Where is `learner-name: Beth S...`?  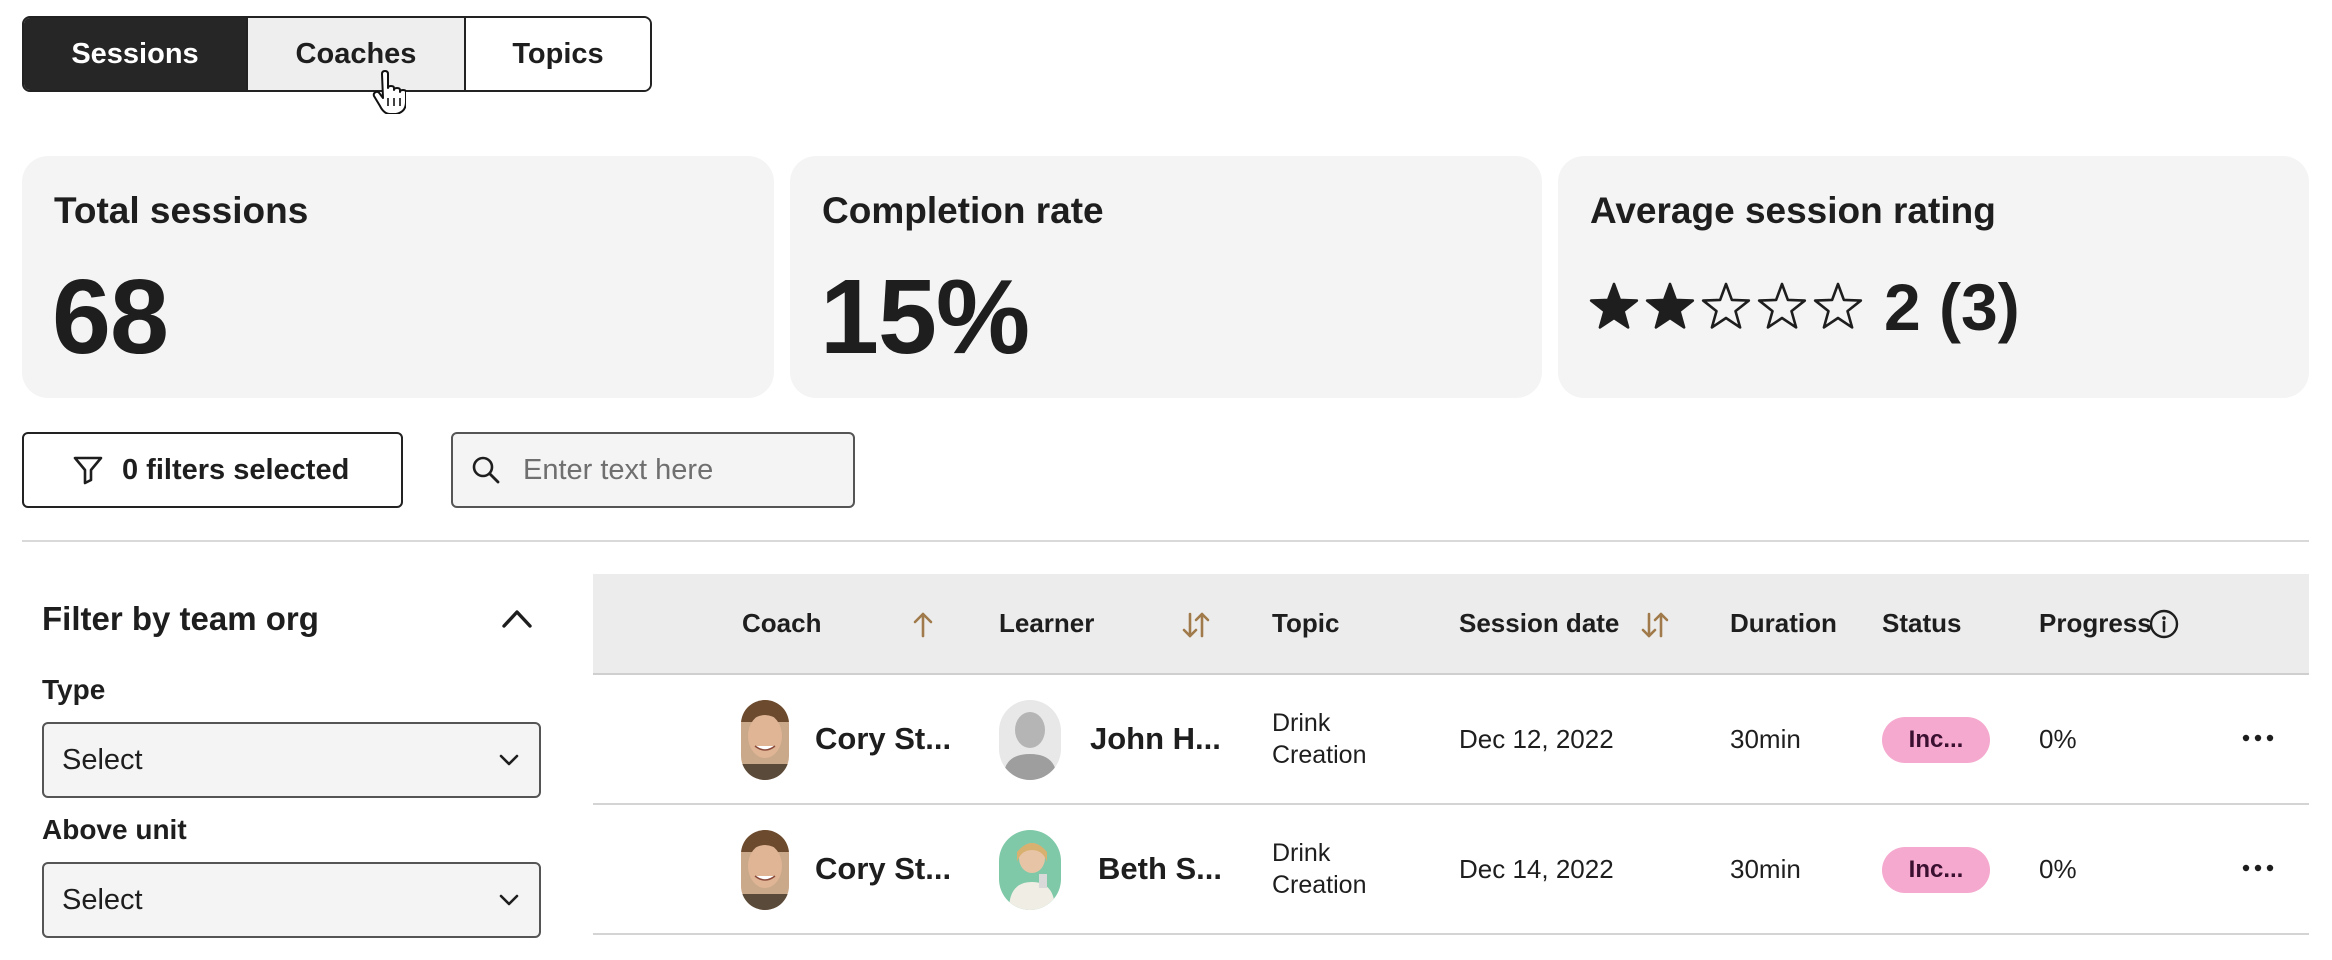
learner-name: Beth S... is located at coordinates (1160, 868).